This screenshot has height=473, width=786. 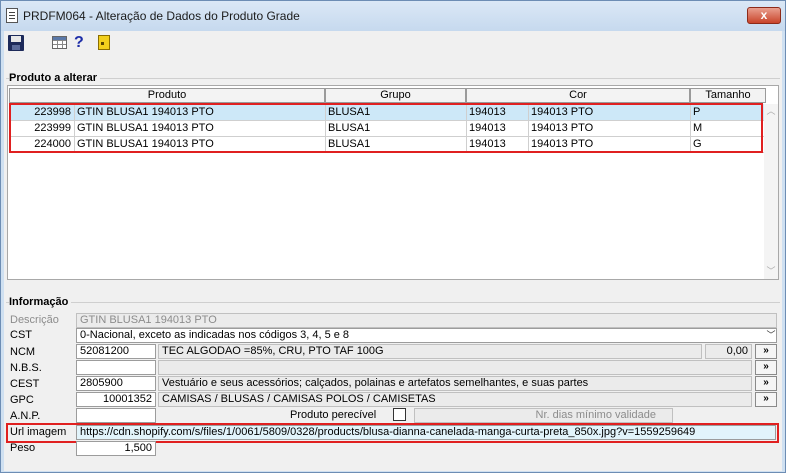 What do you see at coordinates (393, 43) in the screenshot?
I see `toolbar: ?` at bounding box center [393, 43].